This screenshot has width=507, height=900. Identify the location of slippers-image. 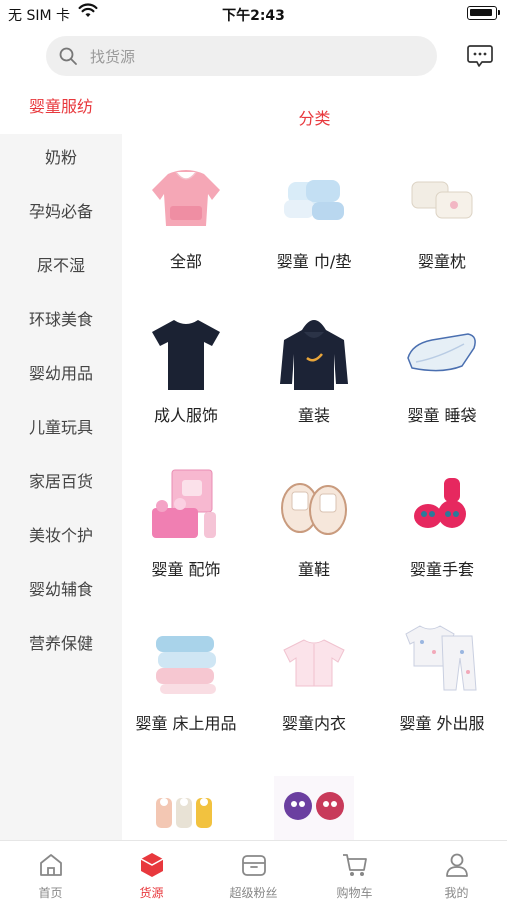
(314, 509).